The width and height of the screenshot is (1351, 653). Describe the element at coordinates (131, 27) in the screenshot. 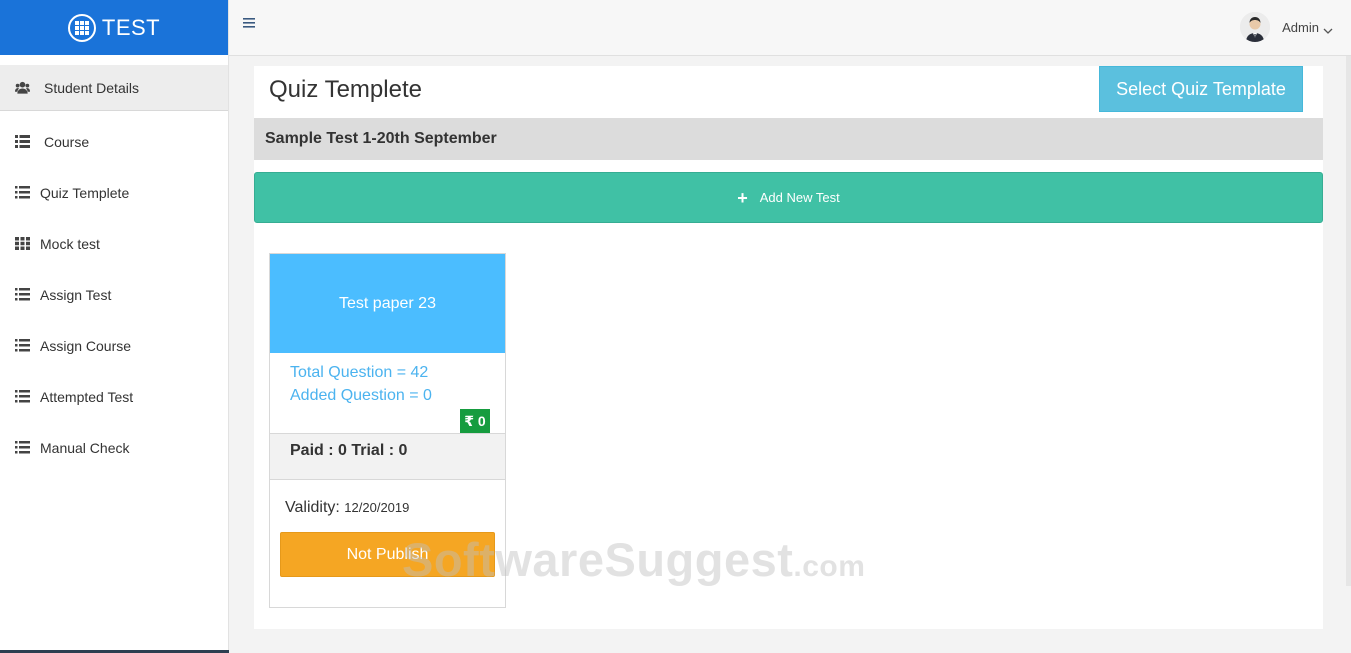

I see `brand-title: TEST` at that location.